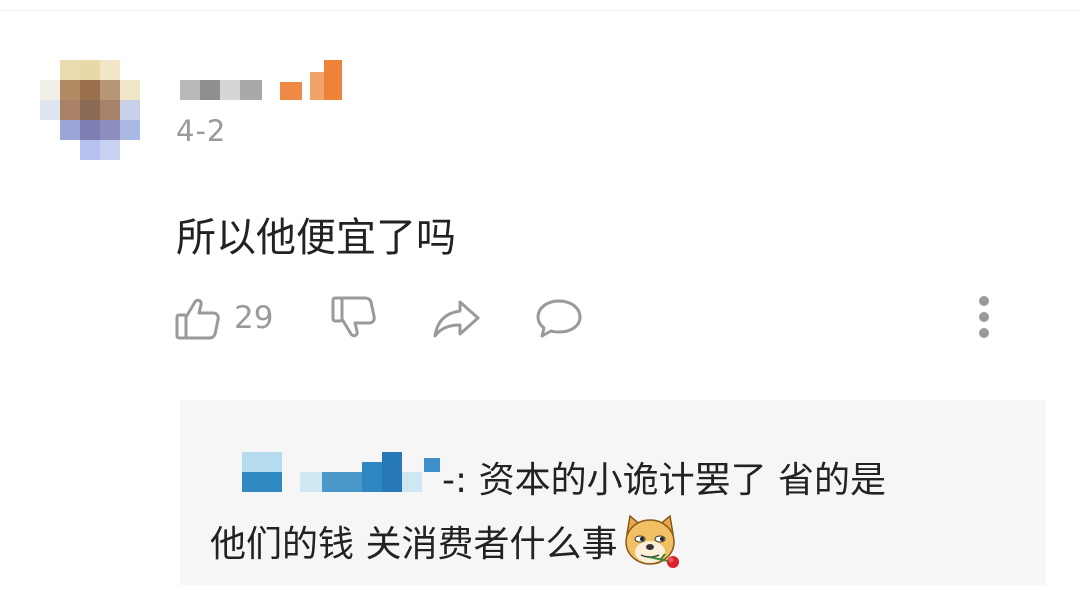 The width and height of the screenshot is (1080, 590). Describe the element at coordinates (198, 318) in the screenshot. I see `thumbs-up-icon` at that location.